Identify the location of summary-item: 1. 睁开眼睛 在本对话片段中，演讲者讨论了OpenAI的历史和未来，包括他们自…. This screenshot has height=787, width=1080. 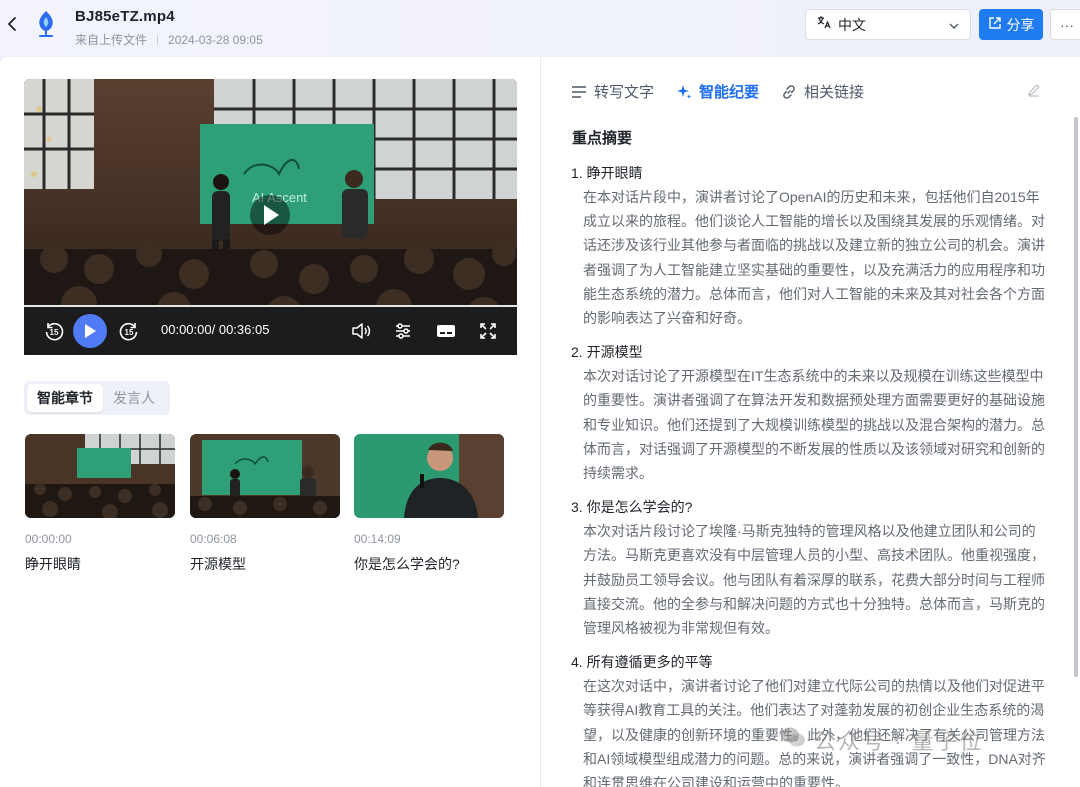
(810, 245).